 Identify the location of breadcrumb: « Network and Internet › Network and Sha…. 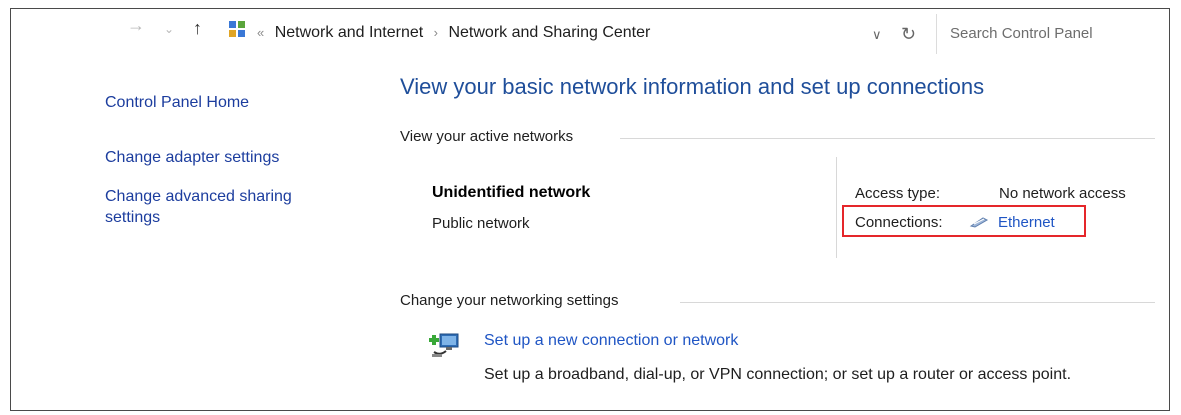
(453, 33).